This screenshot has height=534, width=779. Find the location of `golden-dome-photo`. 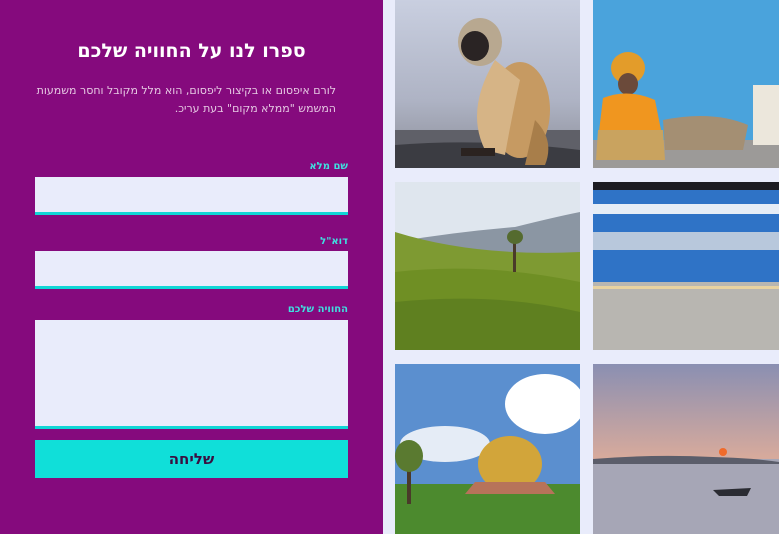

golden-dome-photo is located at coordinates (487, 449).